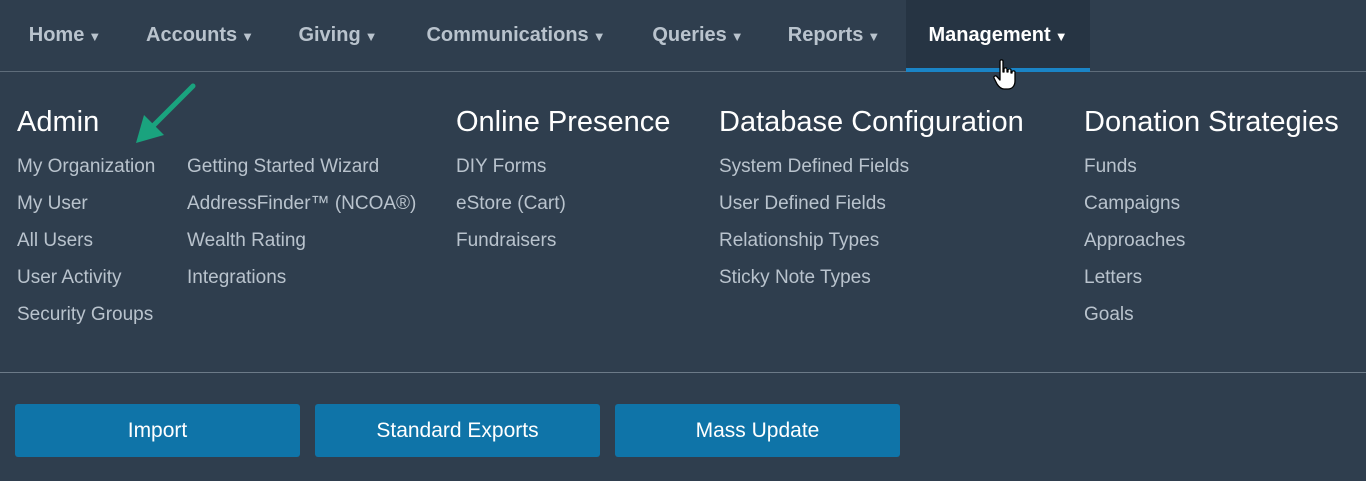  Describe the element at coordinates (301, 204) in the screenshot. I see `link-addressfinder: AddressFinder™ (NCOA®)` at that location.